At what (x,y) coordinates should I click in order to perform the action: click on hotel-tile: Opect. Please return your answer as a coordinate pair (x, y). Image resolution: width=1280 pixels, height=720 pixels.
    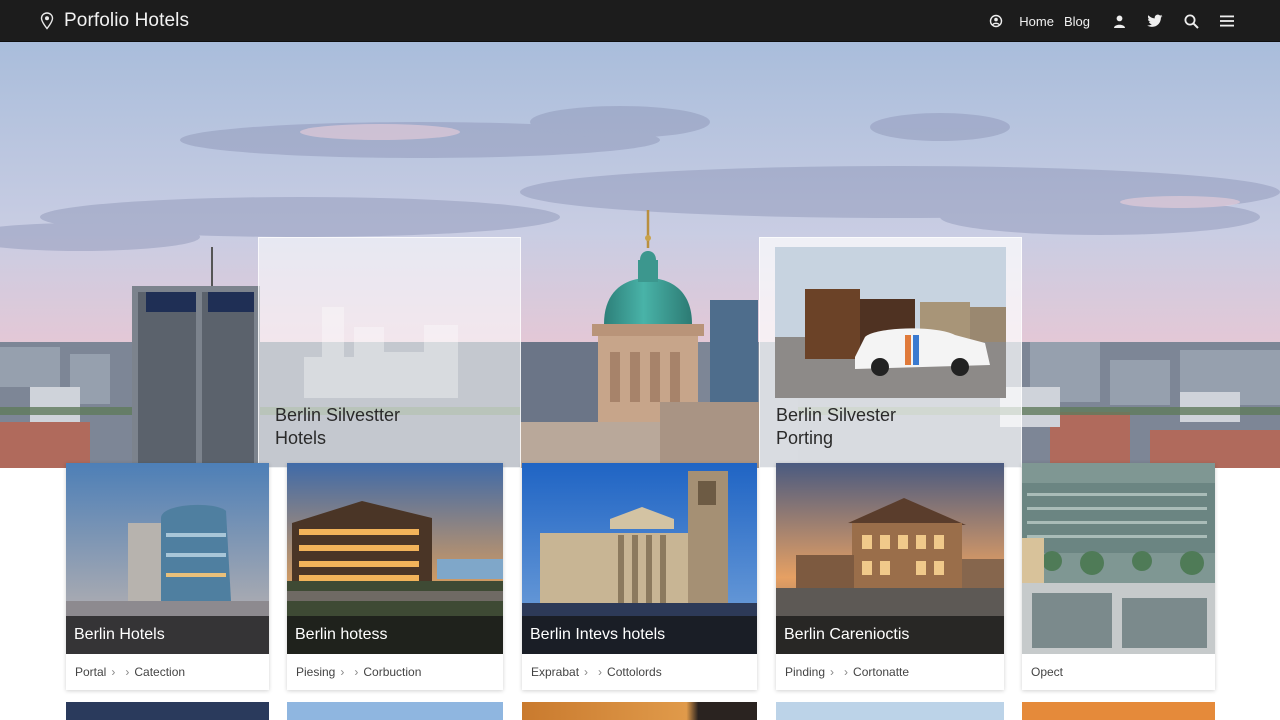
    Looking at the image, I should click on (1118, 576).